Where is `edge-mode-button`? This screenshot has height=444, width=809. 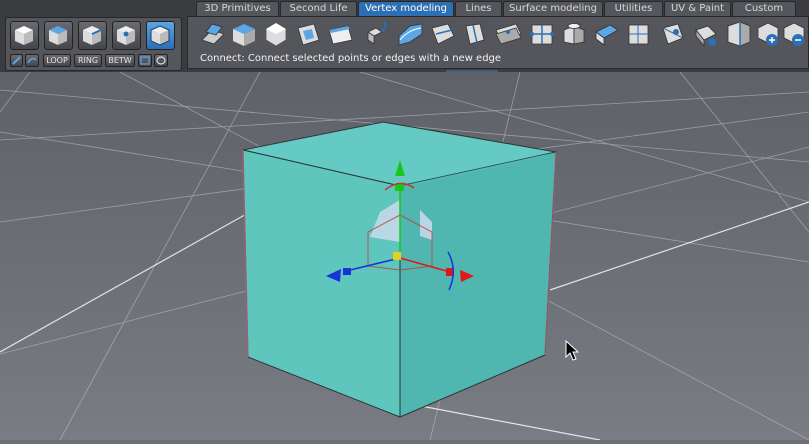 edge-mode-button is located at coordinates (92, 35).